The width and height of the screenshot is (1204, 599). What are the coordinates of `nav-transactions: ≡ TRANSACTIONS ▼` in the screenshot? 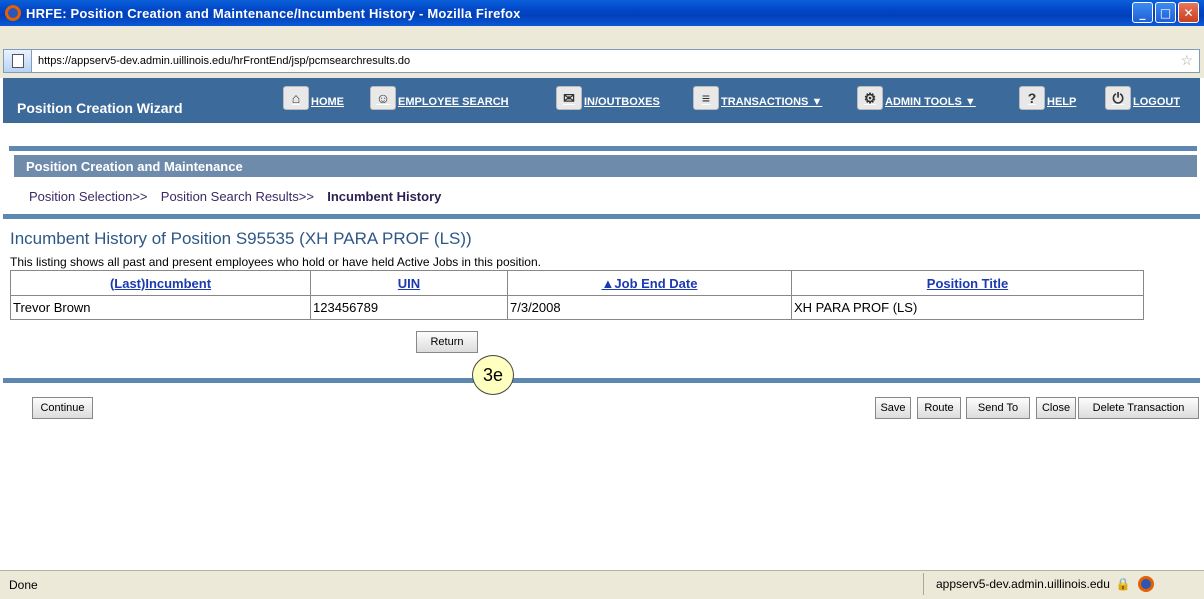 It's located at (757, 98).